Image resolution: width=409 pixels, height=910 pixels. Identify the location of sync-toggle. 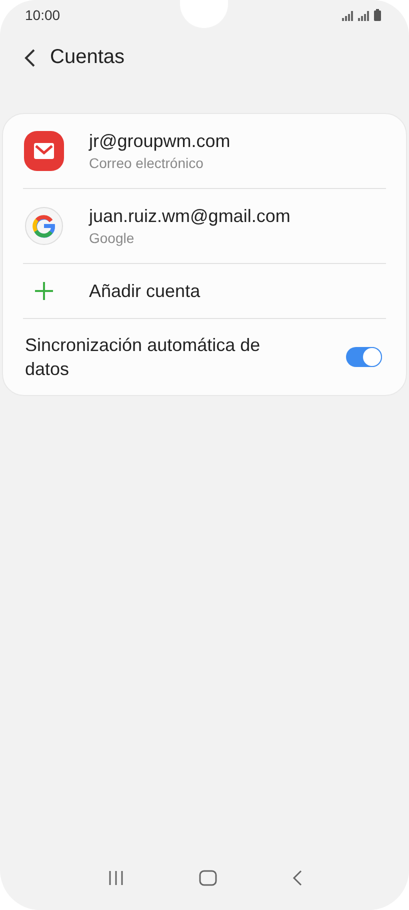
(364, 357).